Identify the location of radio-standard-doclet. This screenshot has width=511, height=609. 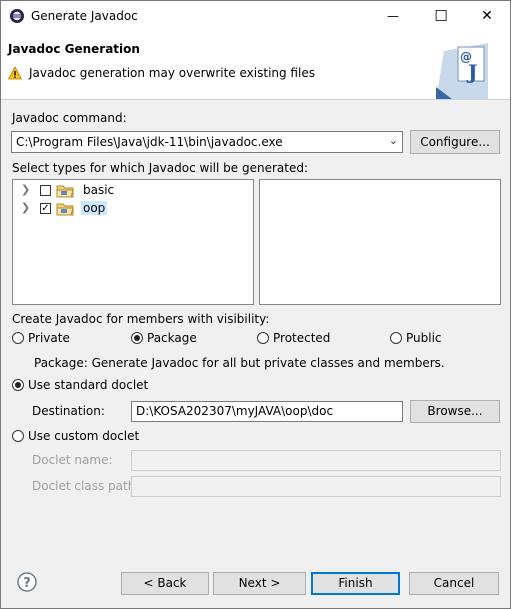
(18, 385).